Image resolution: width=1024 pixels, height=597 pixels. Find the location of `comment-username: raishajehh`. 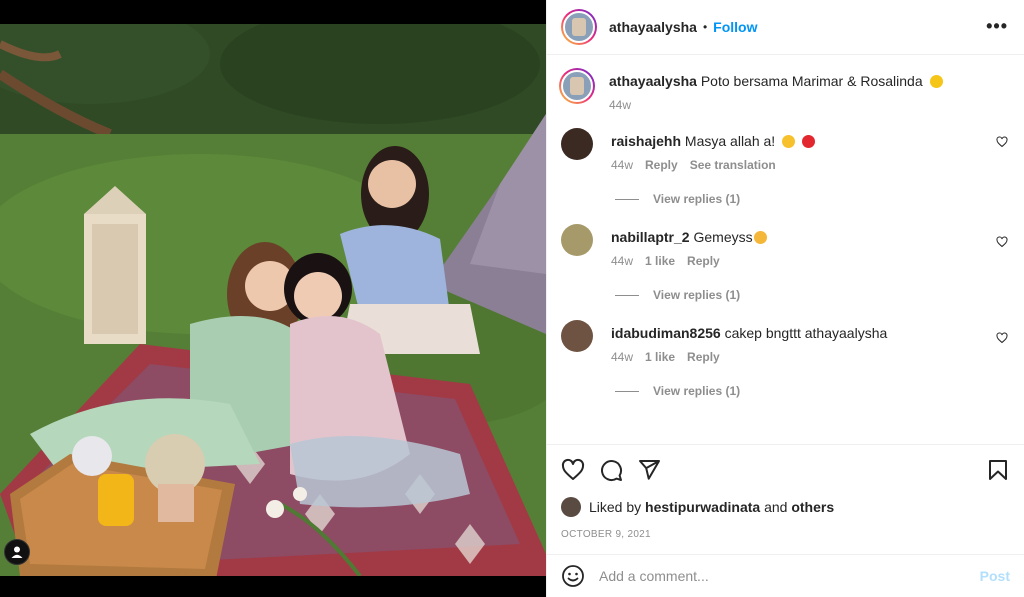

comment-username: raishajehh is located at coordinates (646, 141).